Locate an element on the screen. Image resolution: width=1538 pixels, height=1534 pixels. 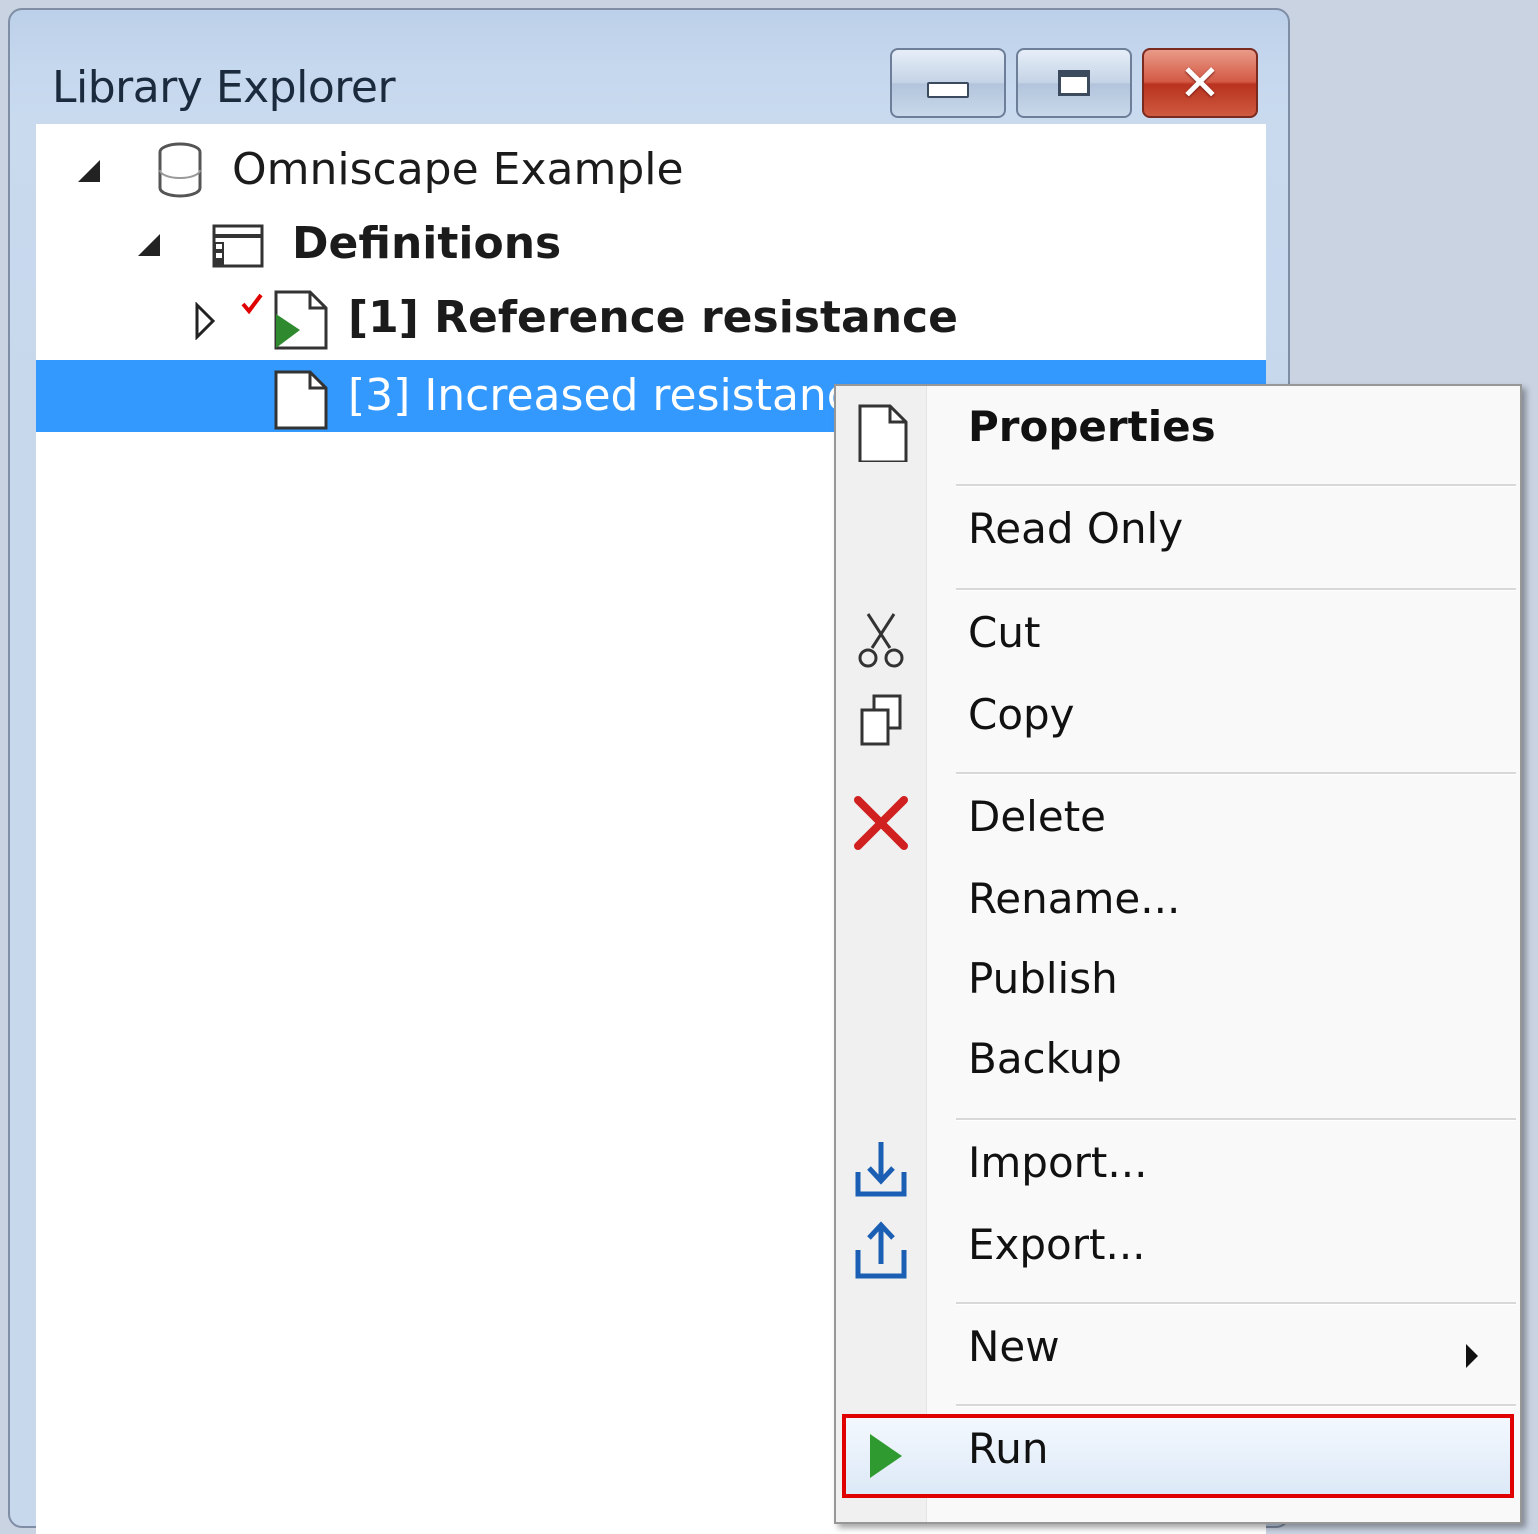
maximize-icon is located at coordinates (1074, 83).